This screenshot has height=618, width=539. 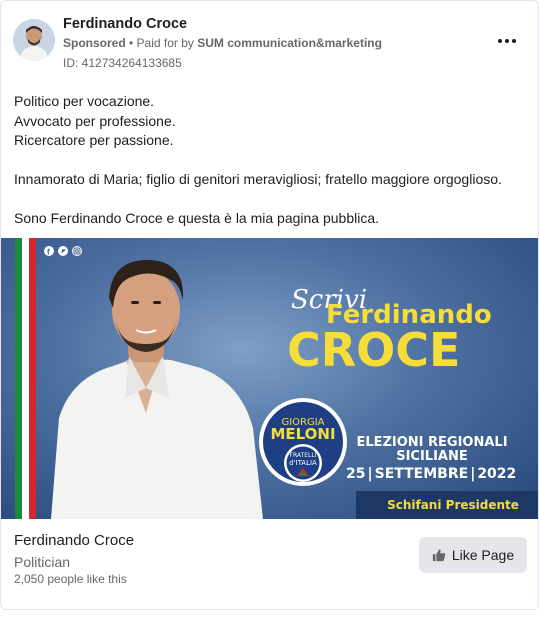 I want to click on flag-stripe-white, so click(x=25, y=378).